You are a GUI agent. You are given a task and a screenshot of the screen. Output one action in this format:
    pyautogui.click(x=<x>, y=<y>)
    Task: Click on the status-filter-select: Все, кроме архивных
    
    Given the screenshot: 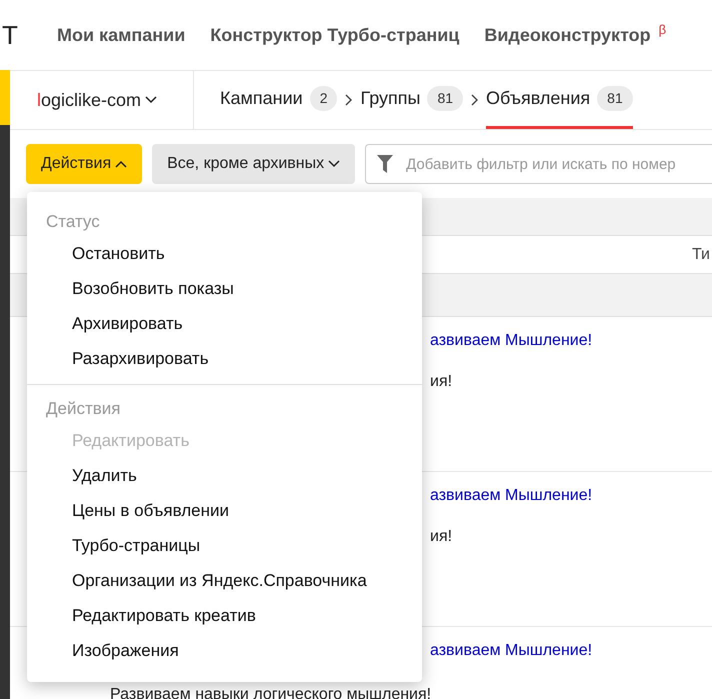 What is the action you would take?
    pyautogui.click(x=254, y=164)
    